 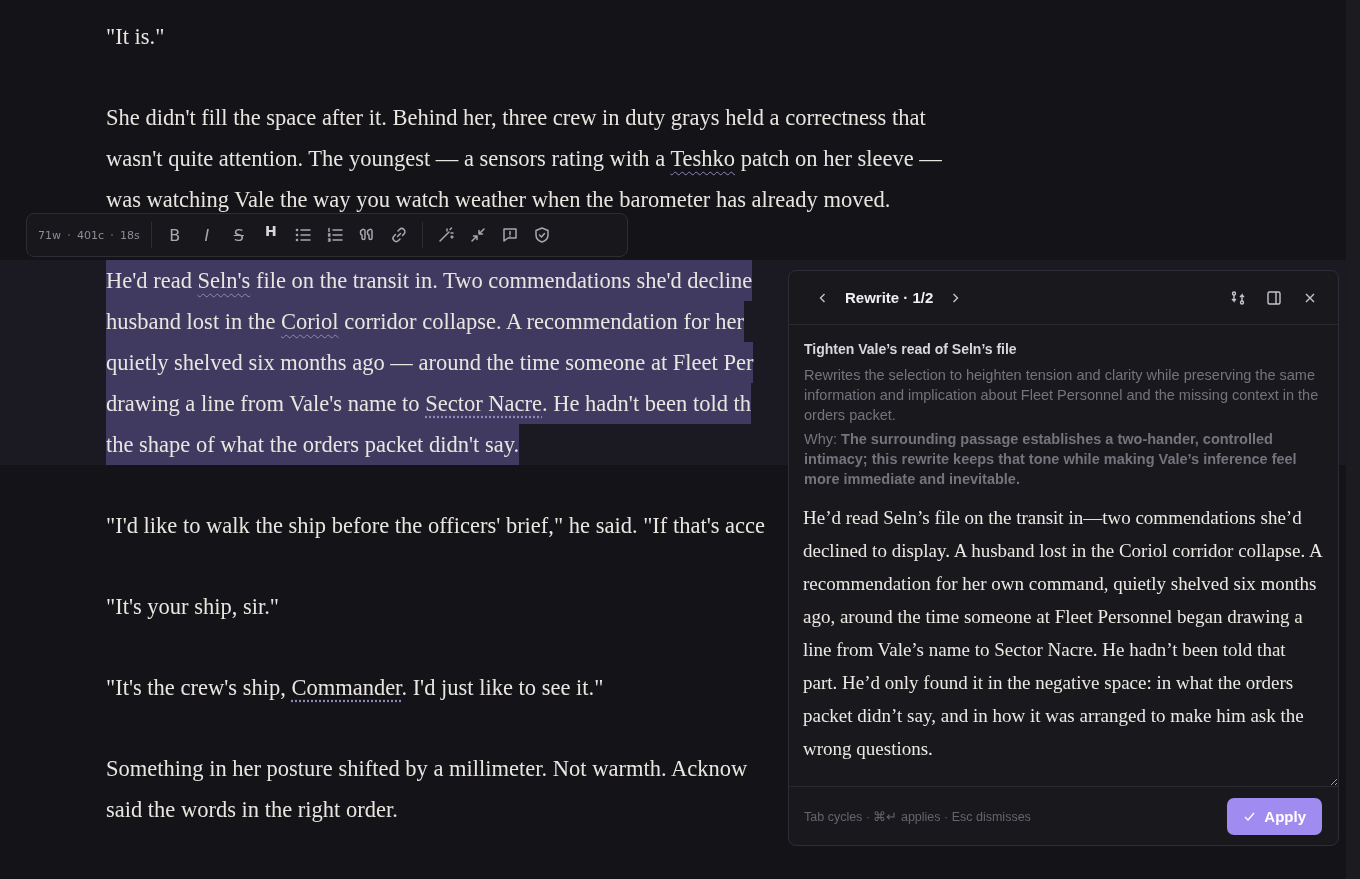 What do you see at coordinates (1051, 459) in the screenshot?
I see `reason-text: Why: The surrounding passage establishes a two-hander, controlled intimacy; this rewrite keeps that tone while making Vale’s inference feel more immediate and inevitable.` at bounding box center [1051, 459].